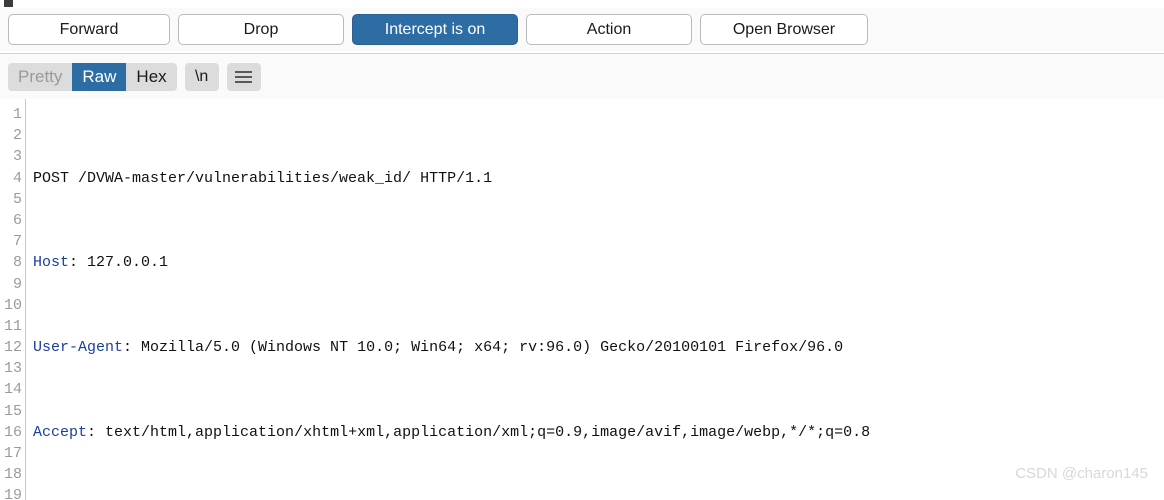 The width and height of the screenshot is (1164, 500). I want to click on forward-button: Forward, so click(89, 29).